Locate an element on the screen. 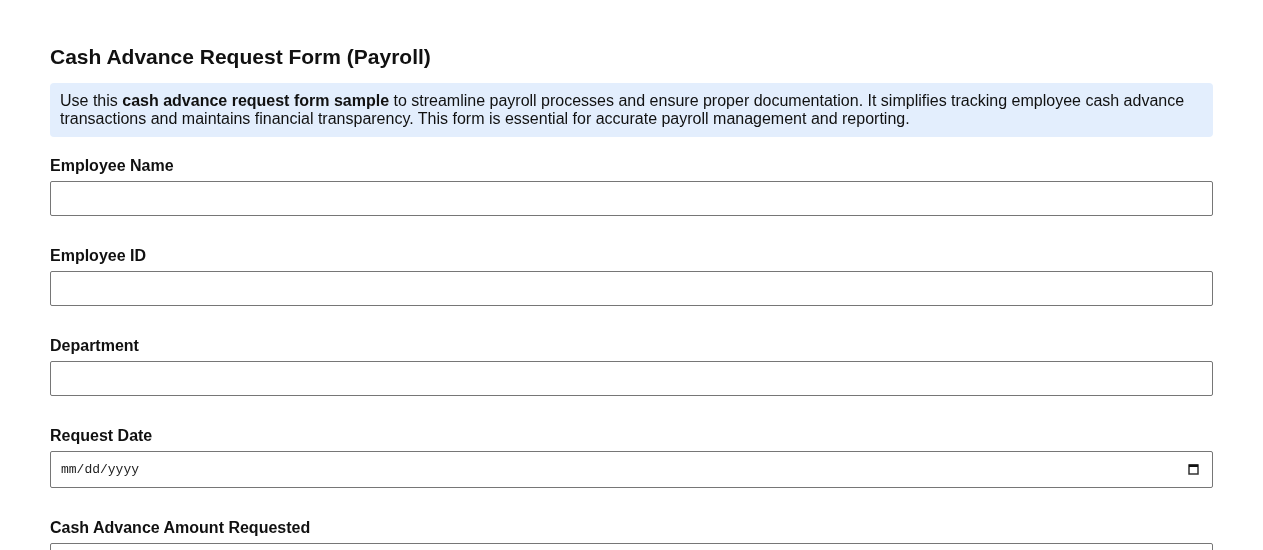 This screenshot has width=1263, height=550. field-label: Employee ID is located at coordinates (99, 256).